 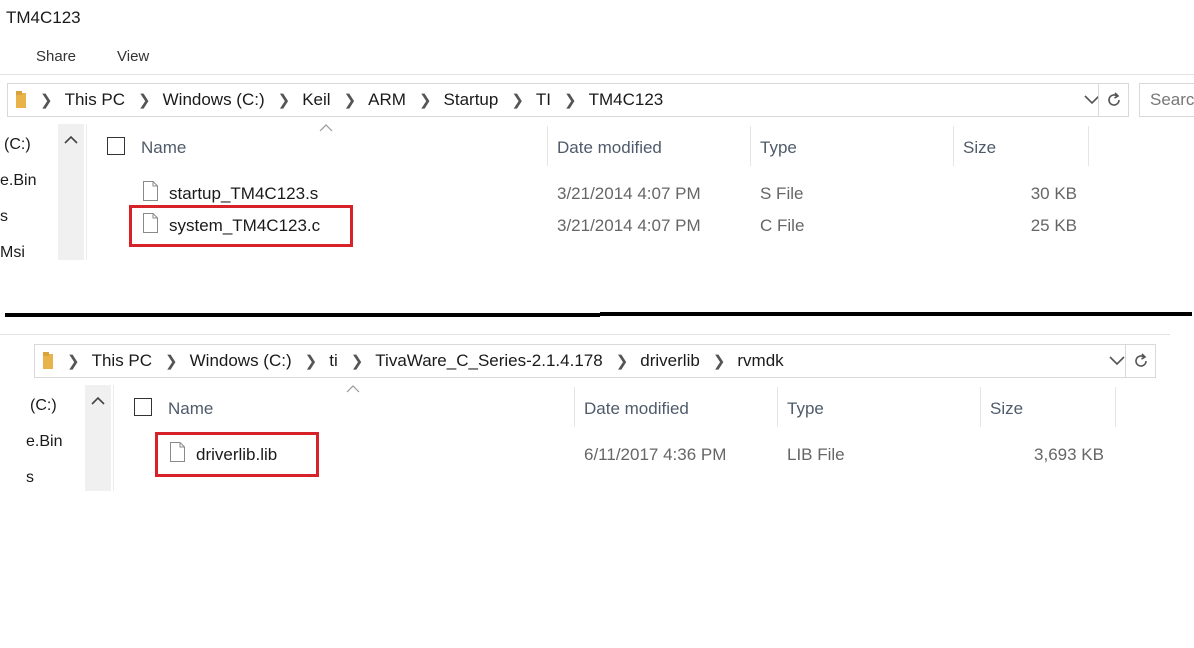 What do you see at coordinates (1053, 193) in the screenshot?
I see `file-size: 30 KB` at bounding box center [1053, 193].